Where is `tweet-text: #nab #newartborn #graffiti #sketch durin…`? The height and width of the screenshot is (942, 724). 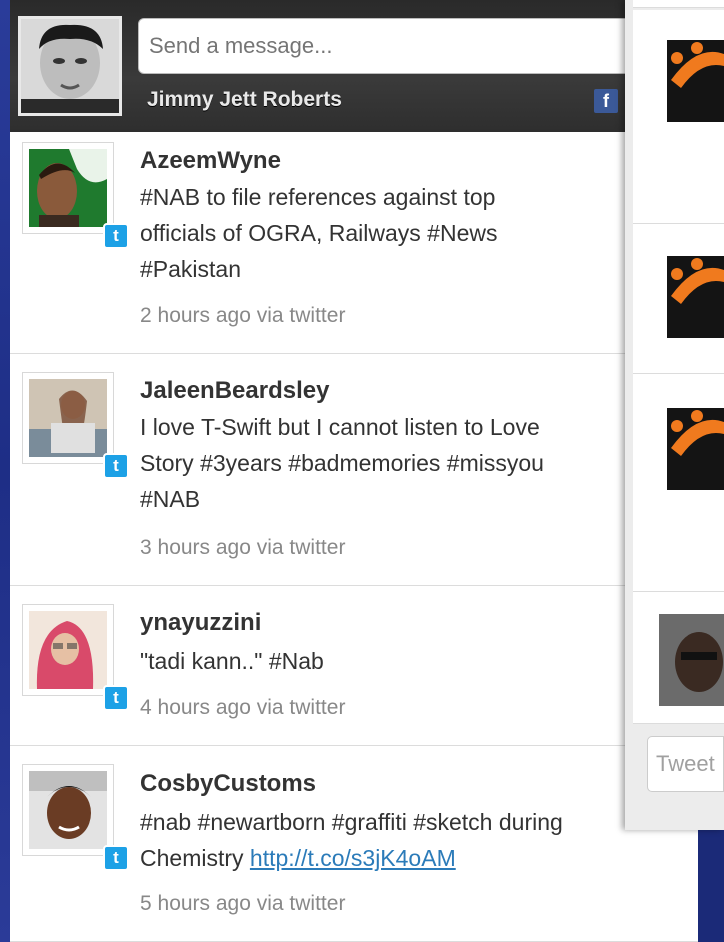
tweet-text: #nab #newartborn #graffiti #sketch durin… is located at coordinates (407, 840).